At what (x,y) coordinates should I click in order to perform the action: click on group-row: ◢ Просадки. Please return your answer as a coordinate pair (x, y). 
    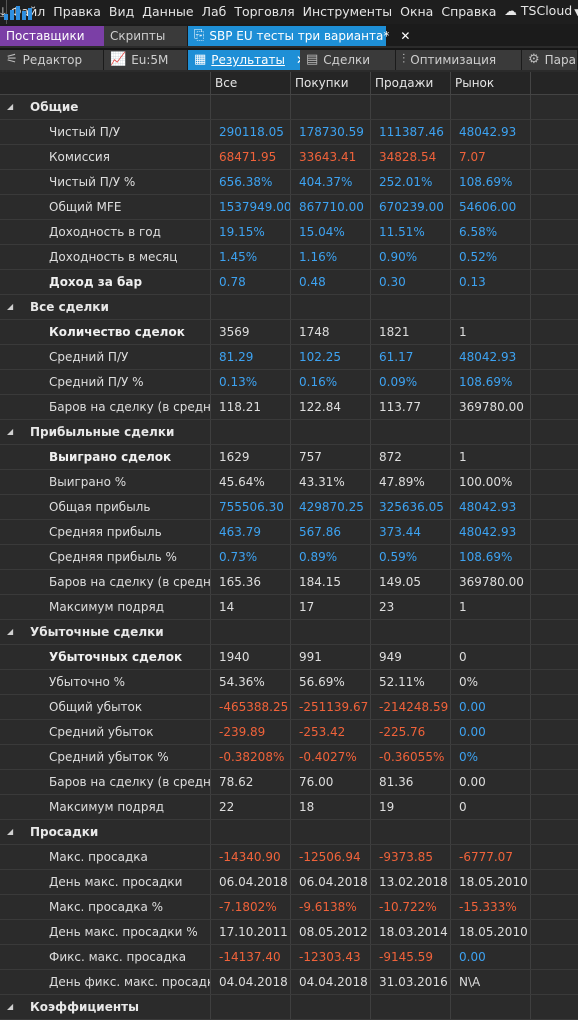
    Looking at the image, I should click on (289, 832).